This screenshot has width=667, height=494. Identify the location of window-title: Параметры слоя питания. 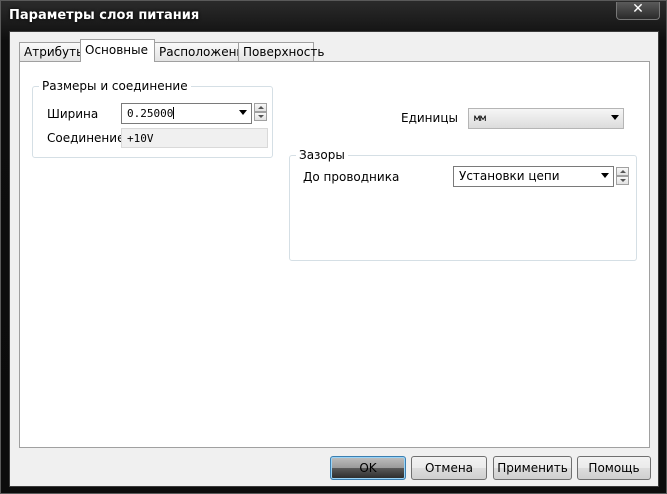
(104, 15).